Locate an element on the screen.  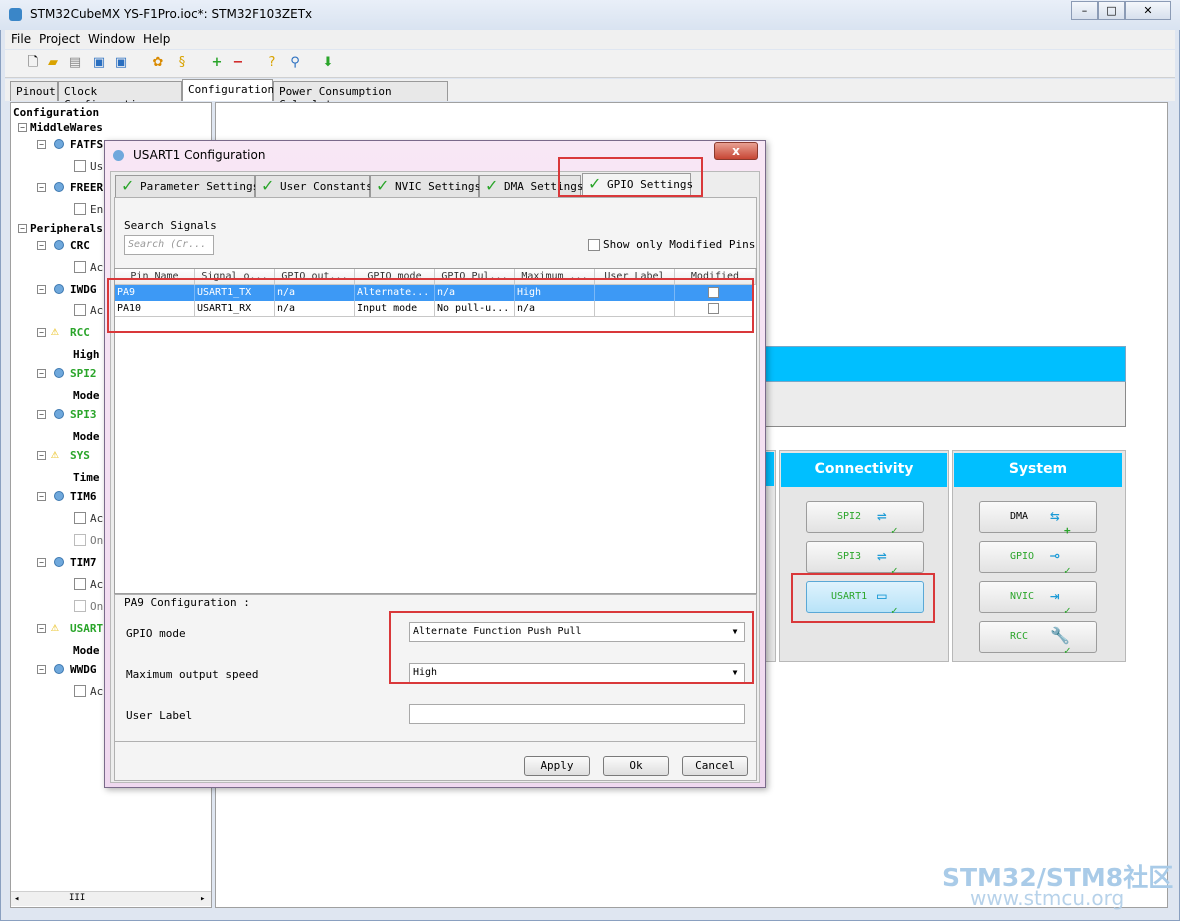
button-label: SPI2 is located at coordinates (849, 516).